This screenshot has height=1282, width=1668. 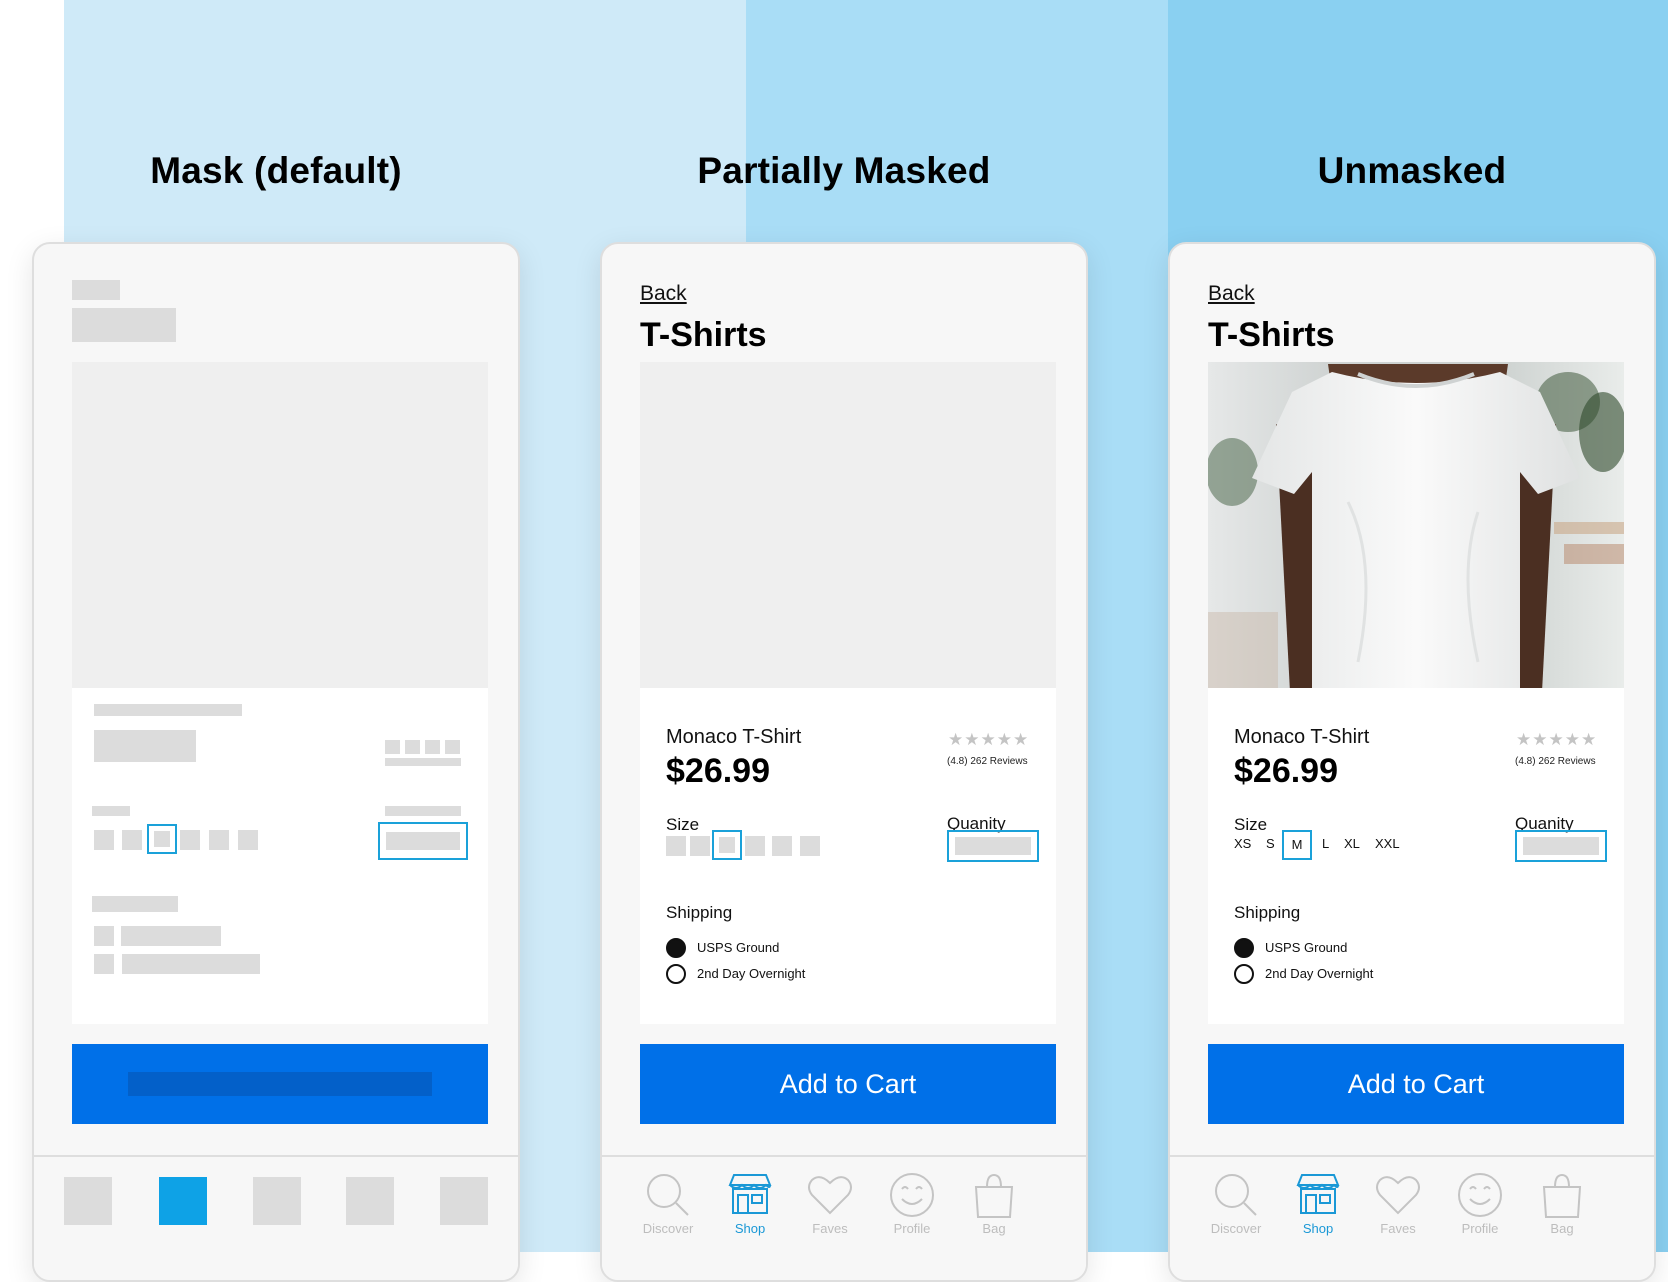 What do you see at coordinates (280, 856) in the screenshot?
I see `masked-product-card` at bounding box center [280, 856].